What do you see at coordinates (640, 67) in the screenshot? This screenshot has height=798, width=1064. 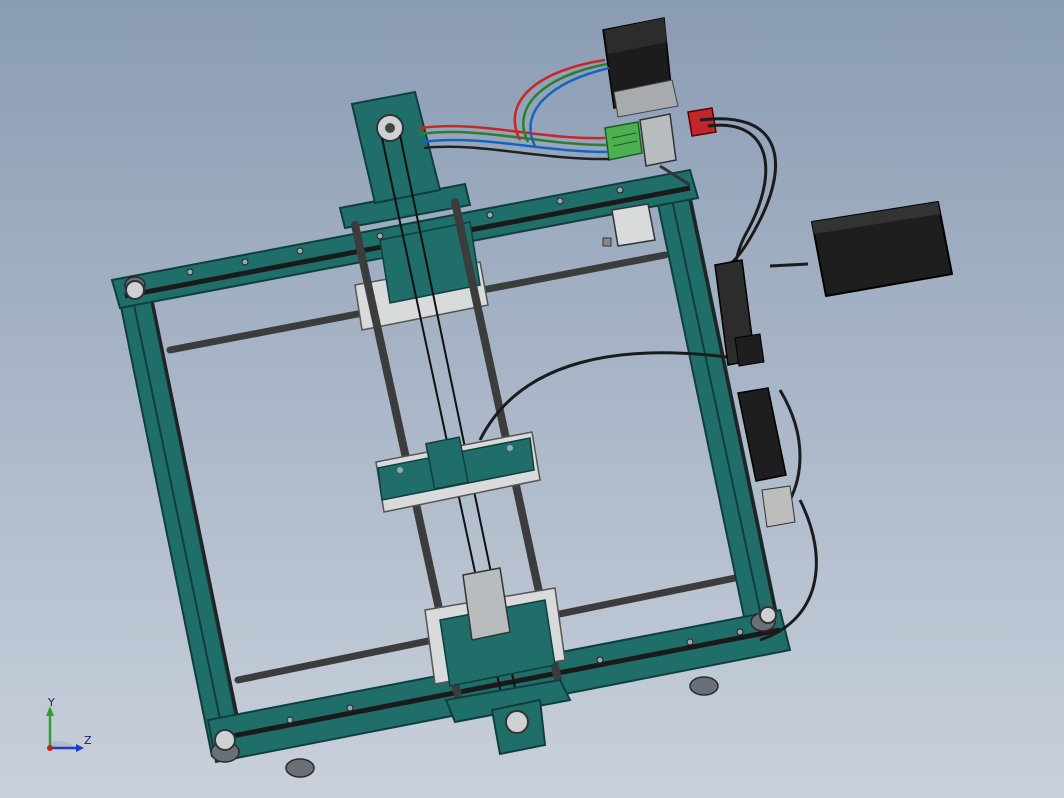 I see `stepper-motor` at bounding box center [640, 67].